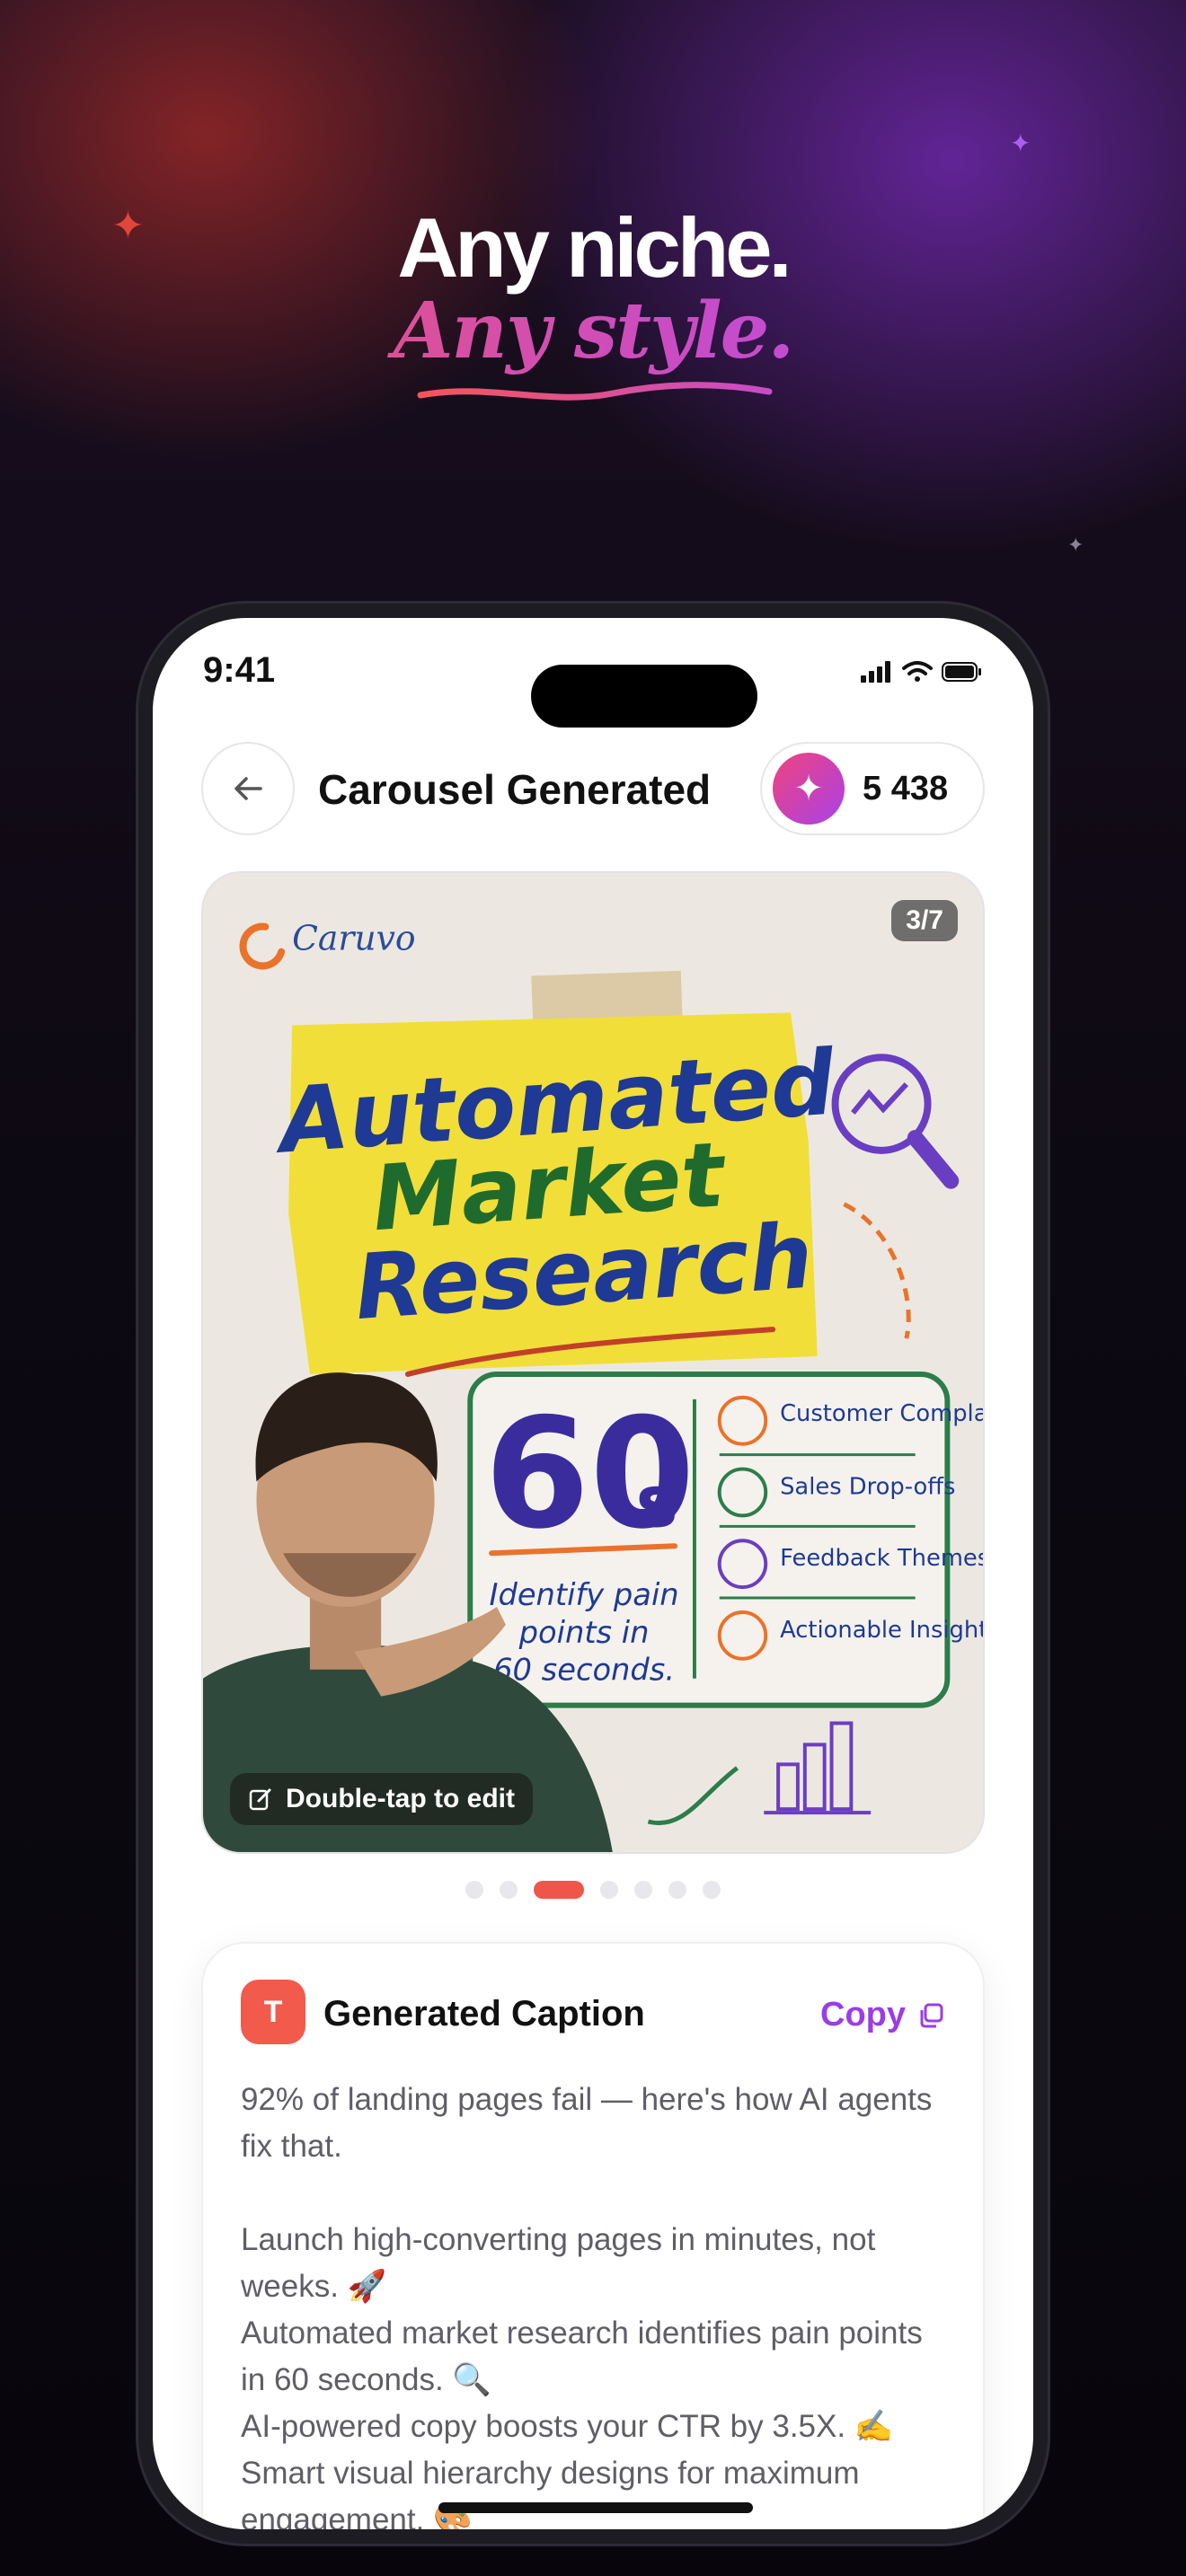  Describe the element at coordinates (260, 1799) in the screenshot. I see `edit-icon` at that location.